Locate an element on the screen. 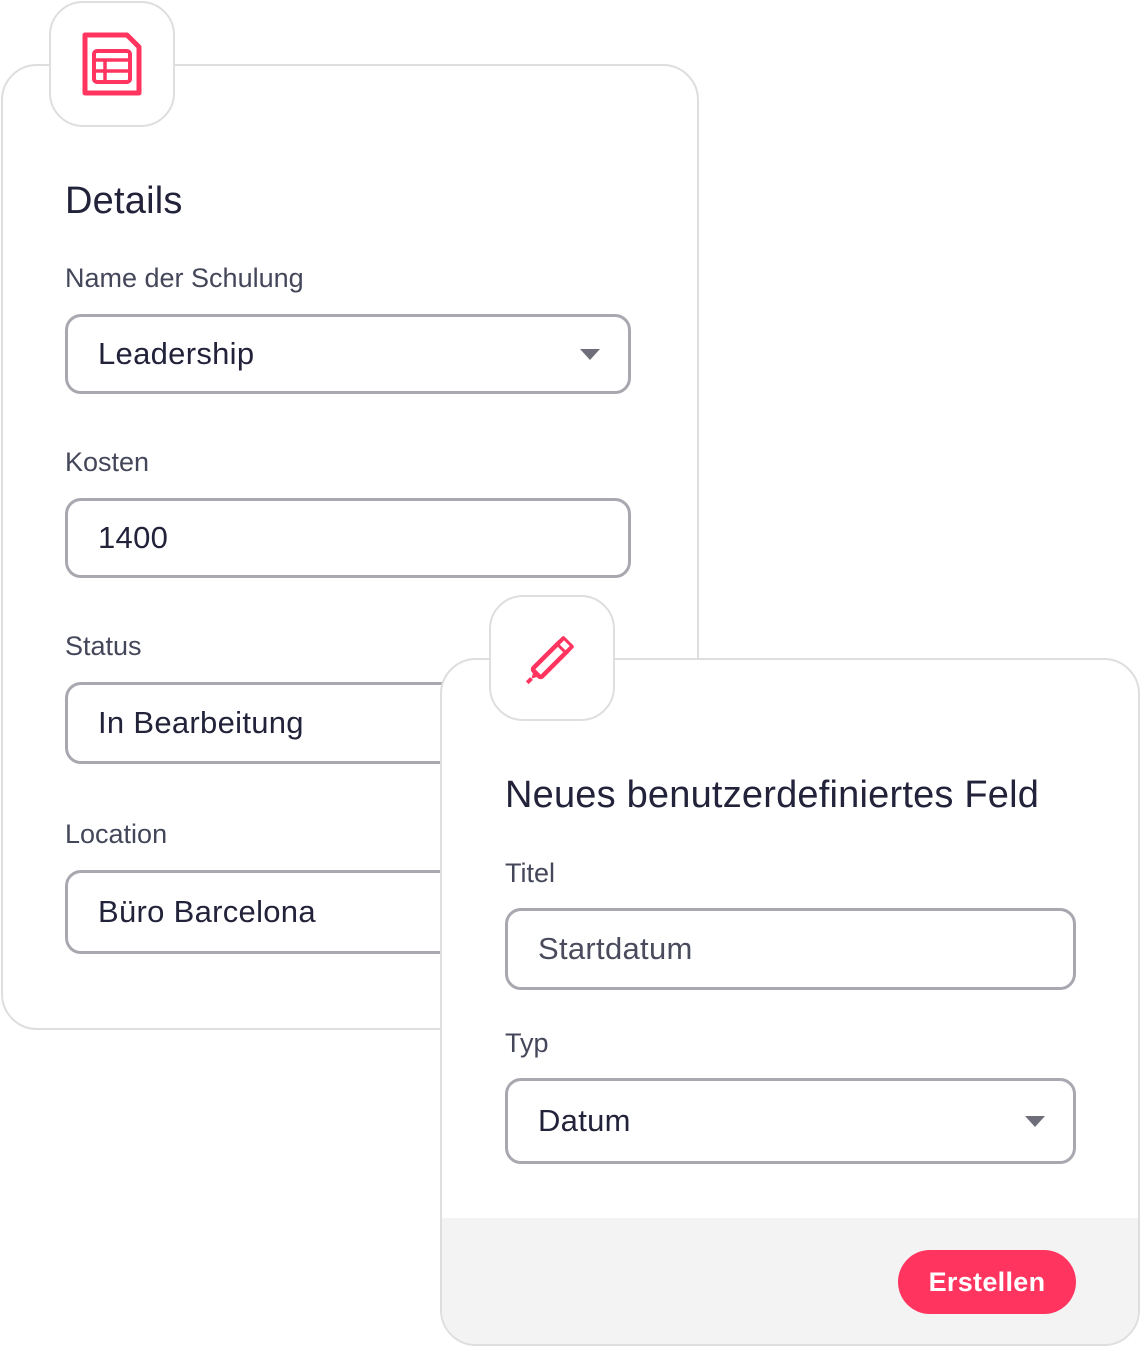 The width and height of the screenshot is (1140, 1346). type-label: Typ is located at coordinates (527, 1043).